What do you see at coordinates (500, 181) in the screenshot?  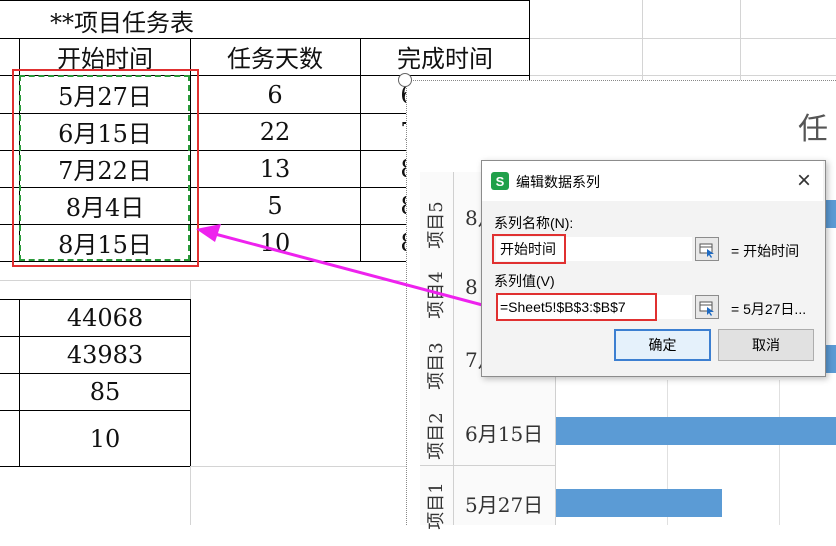 I see `wps-app-icon: S` at bounding box center [500, 181].